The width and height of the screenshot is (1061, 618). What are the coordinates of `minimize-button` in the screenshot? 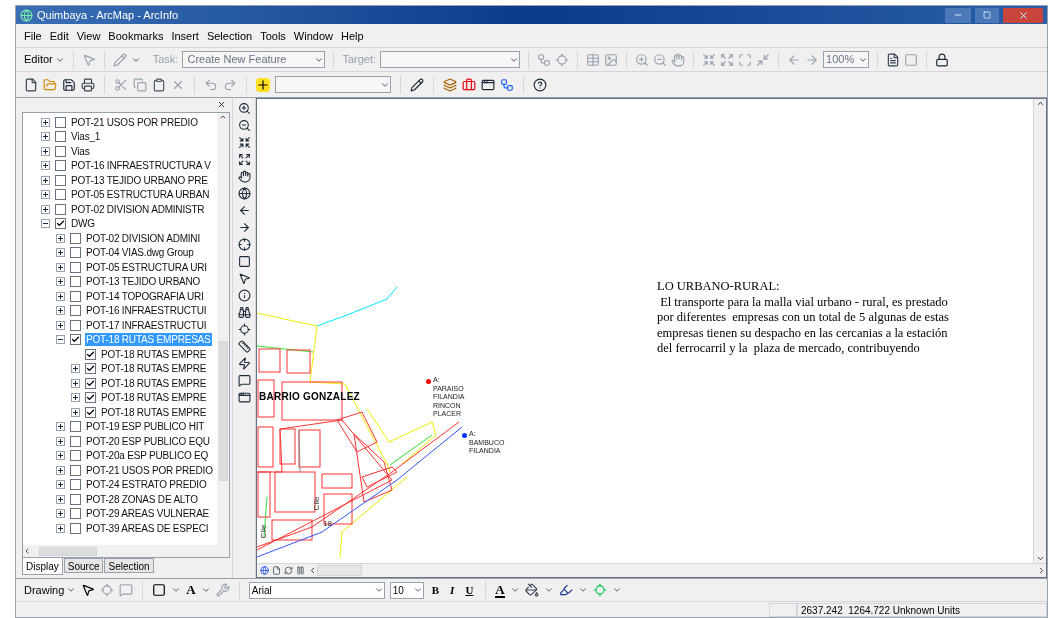 It's located at (958, 15).